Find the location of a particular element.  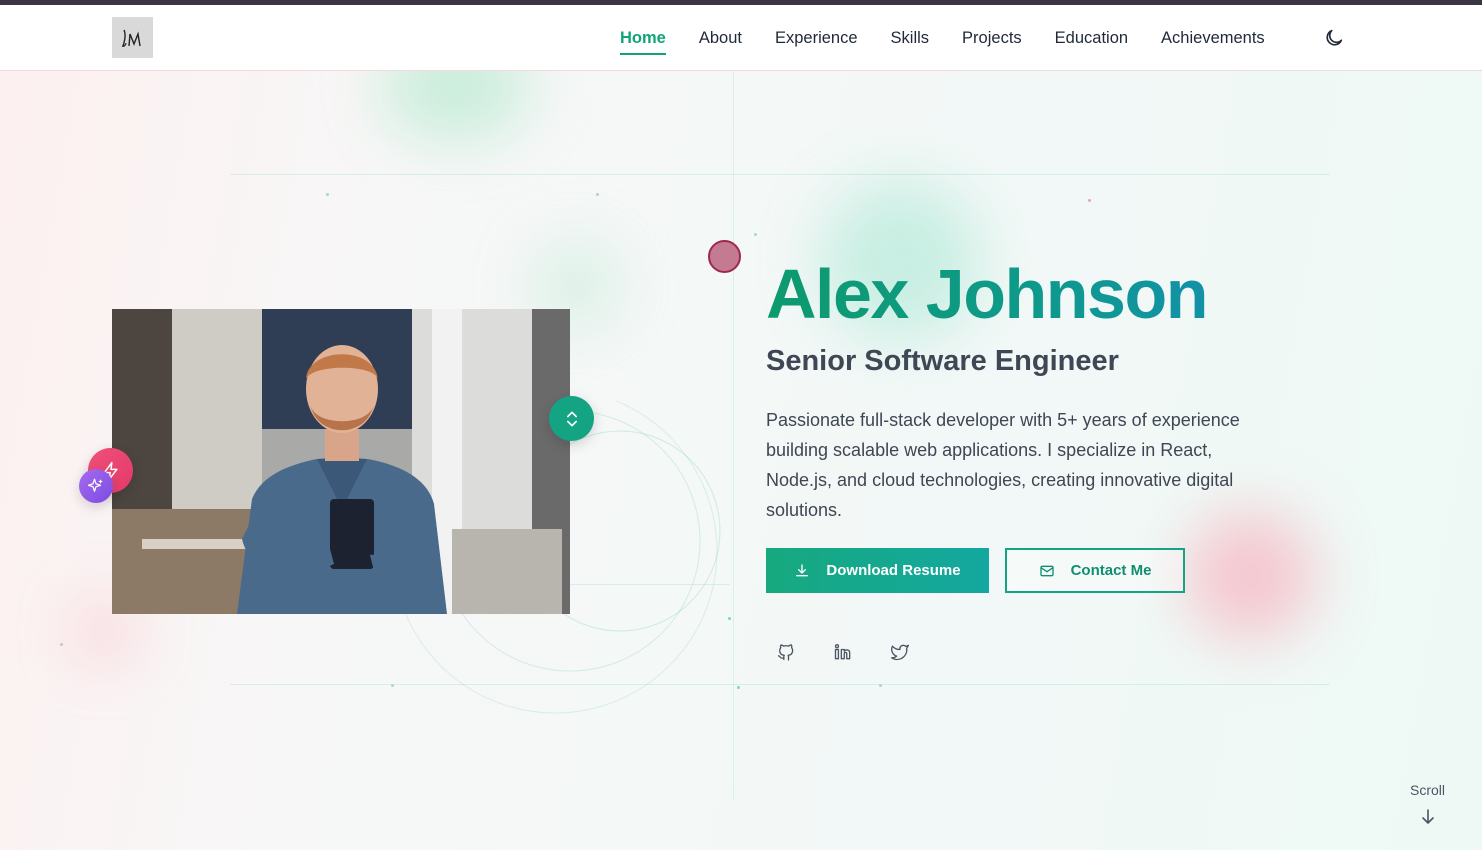

sparkles-icon is located at coordinates (95, 485).